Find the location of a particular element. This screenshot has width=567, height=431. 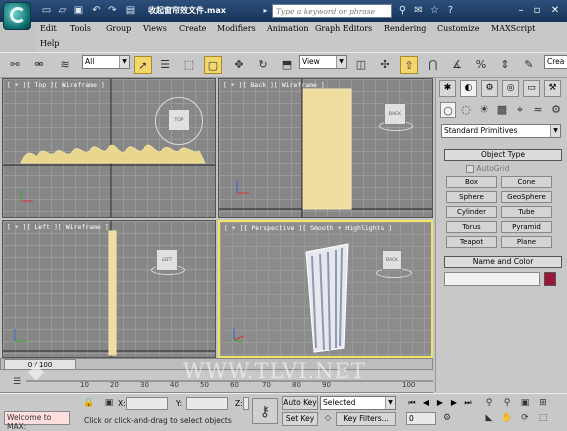

scale-icon: ⬒ is located at coordinates (287, 65).